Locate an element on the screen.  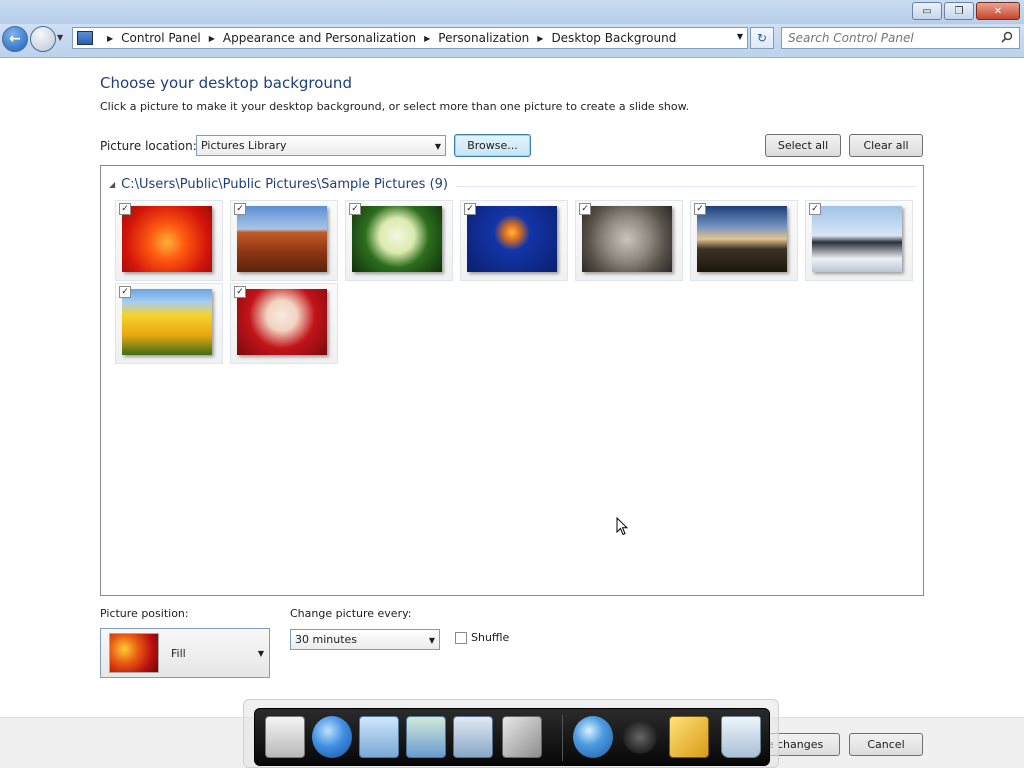
koala-image is located at coordinates (627, 239).